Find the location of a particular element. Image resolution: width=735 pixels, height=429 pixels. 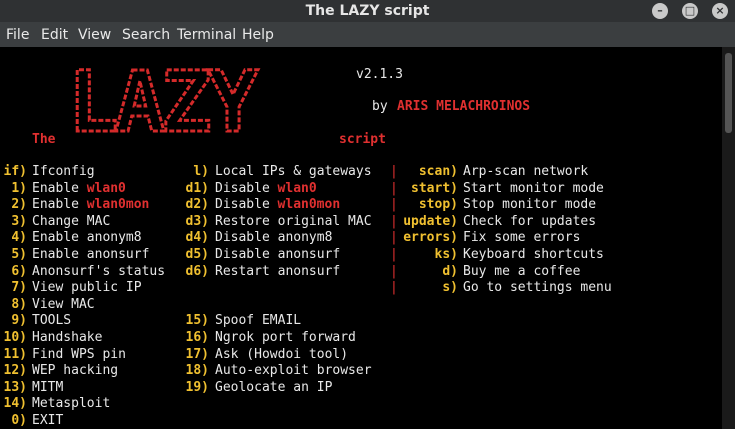

script-text: script is located at coordinates (362, 139).